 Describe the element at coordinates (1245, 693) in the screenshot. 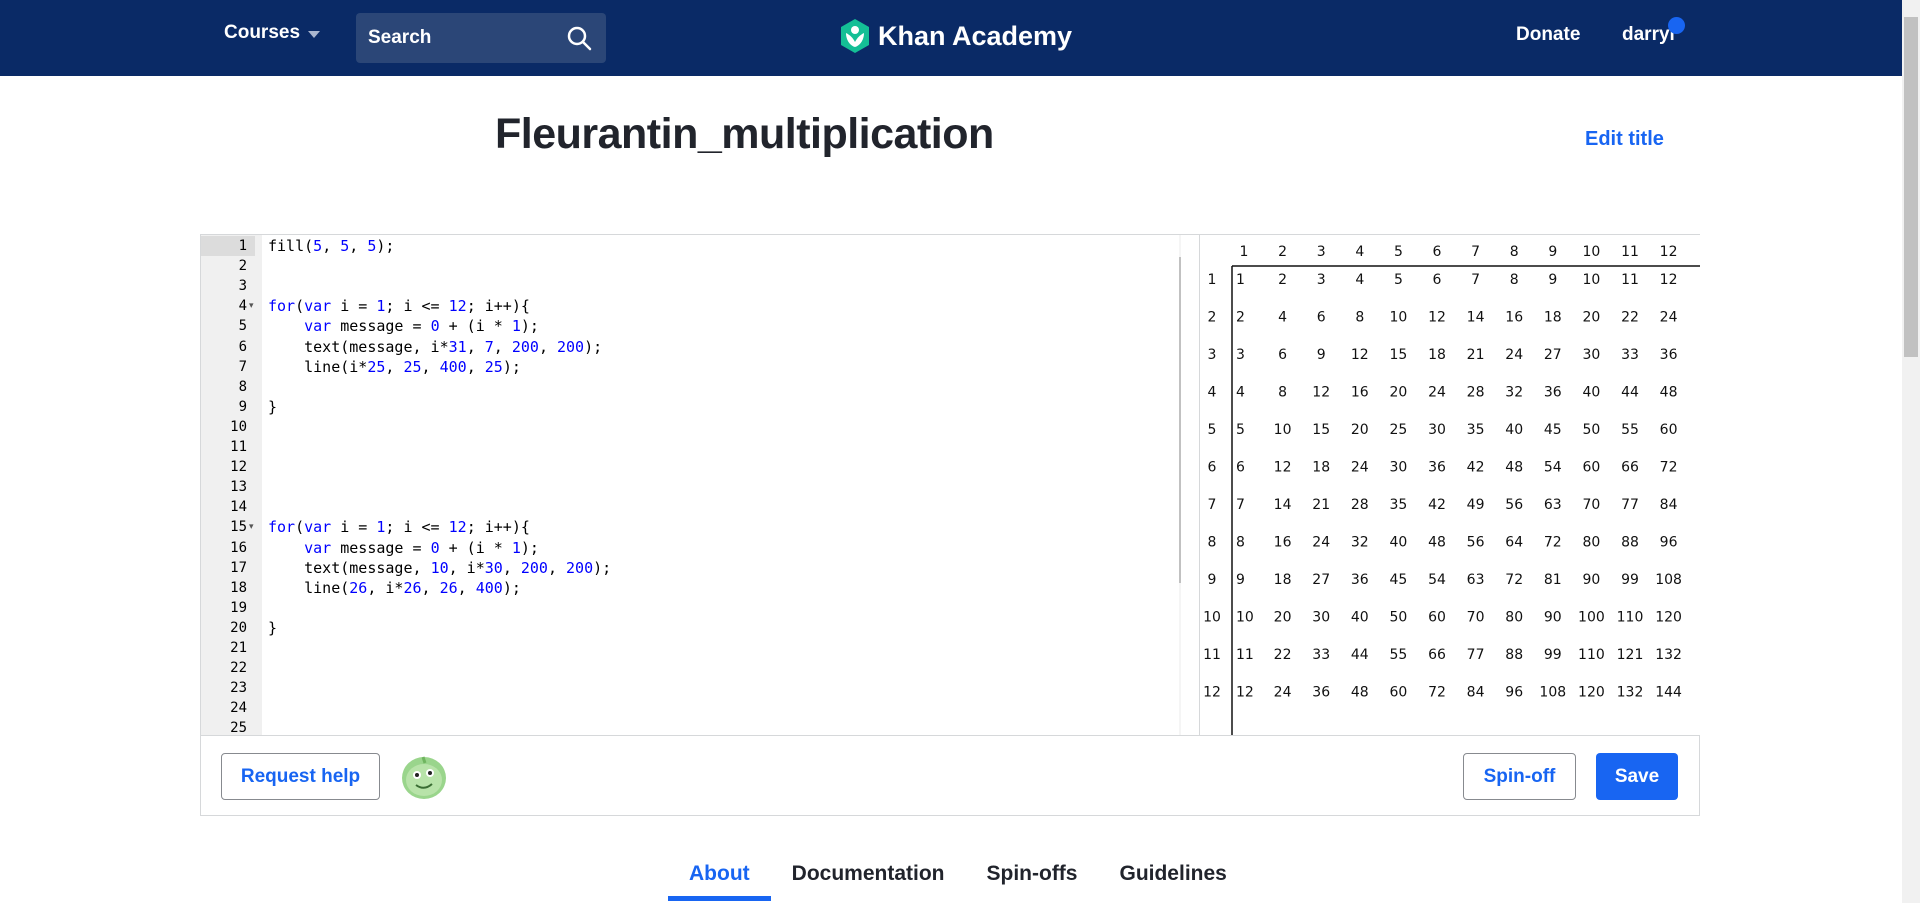

I see `table-cell: 12` at that location.